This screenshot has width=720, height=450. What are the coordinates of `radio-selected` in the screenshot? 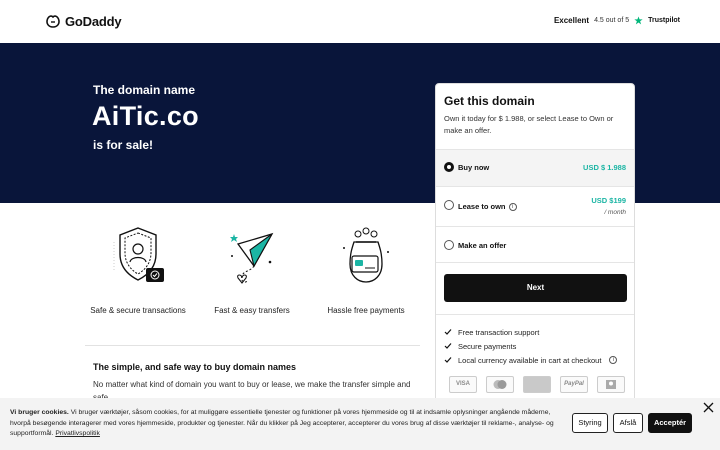 It's located at (449, 167).